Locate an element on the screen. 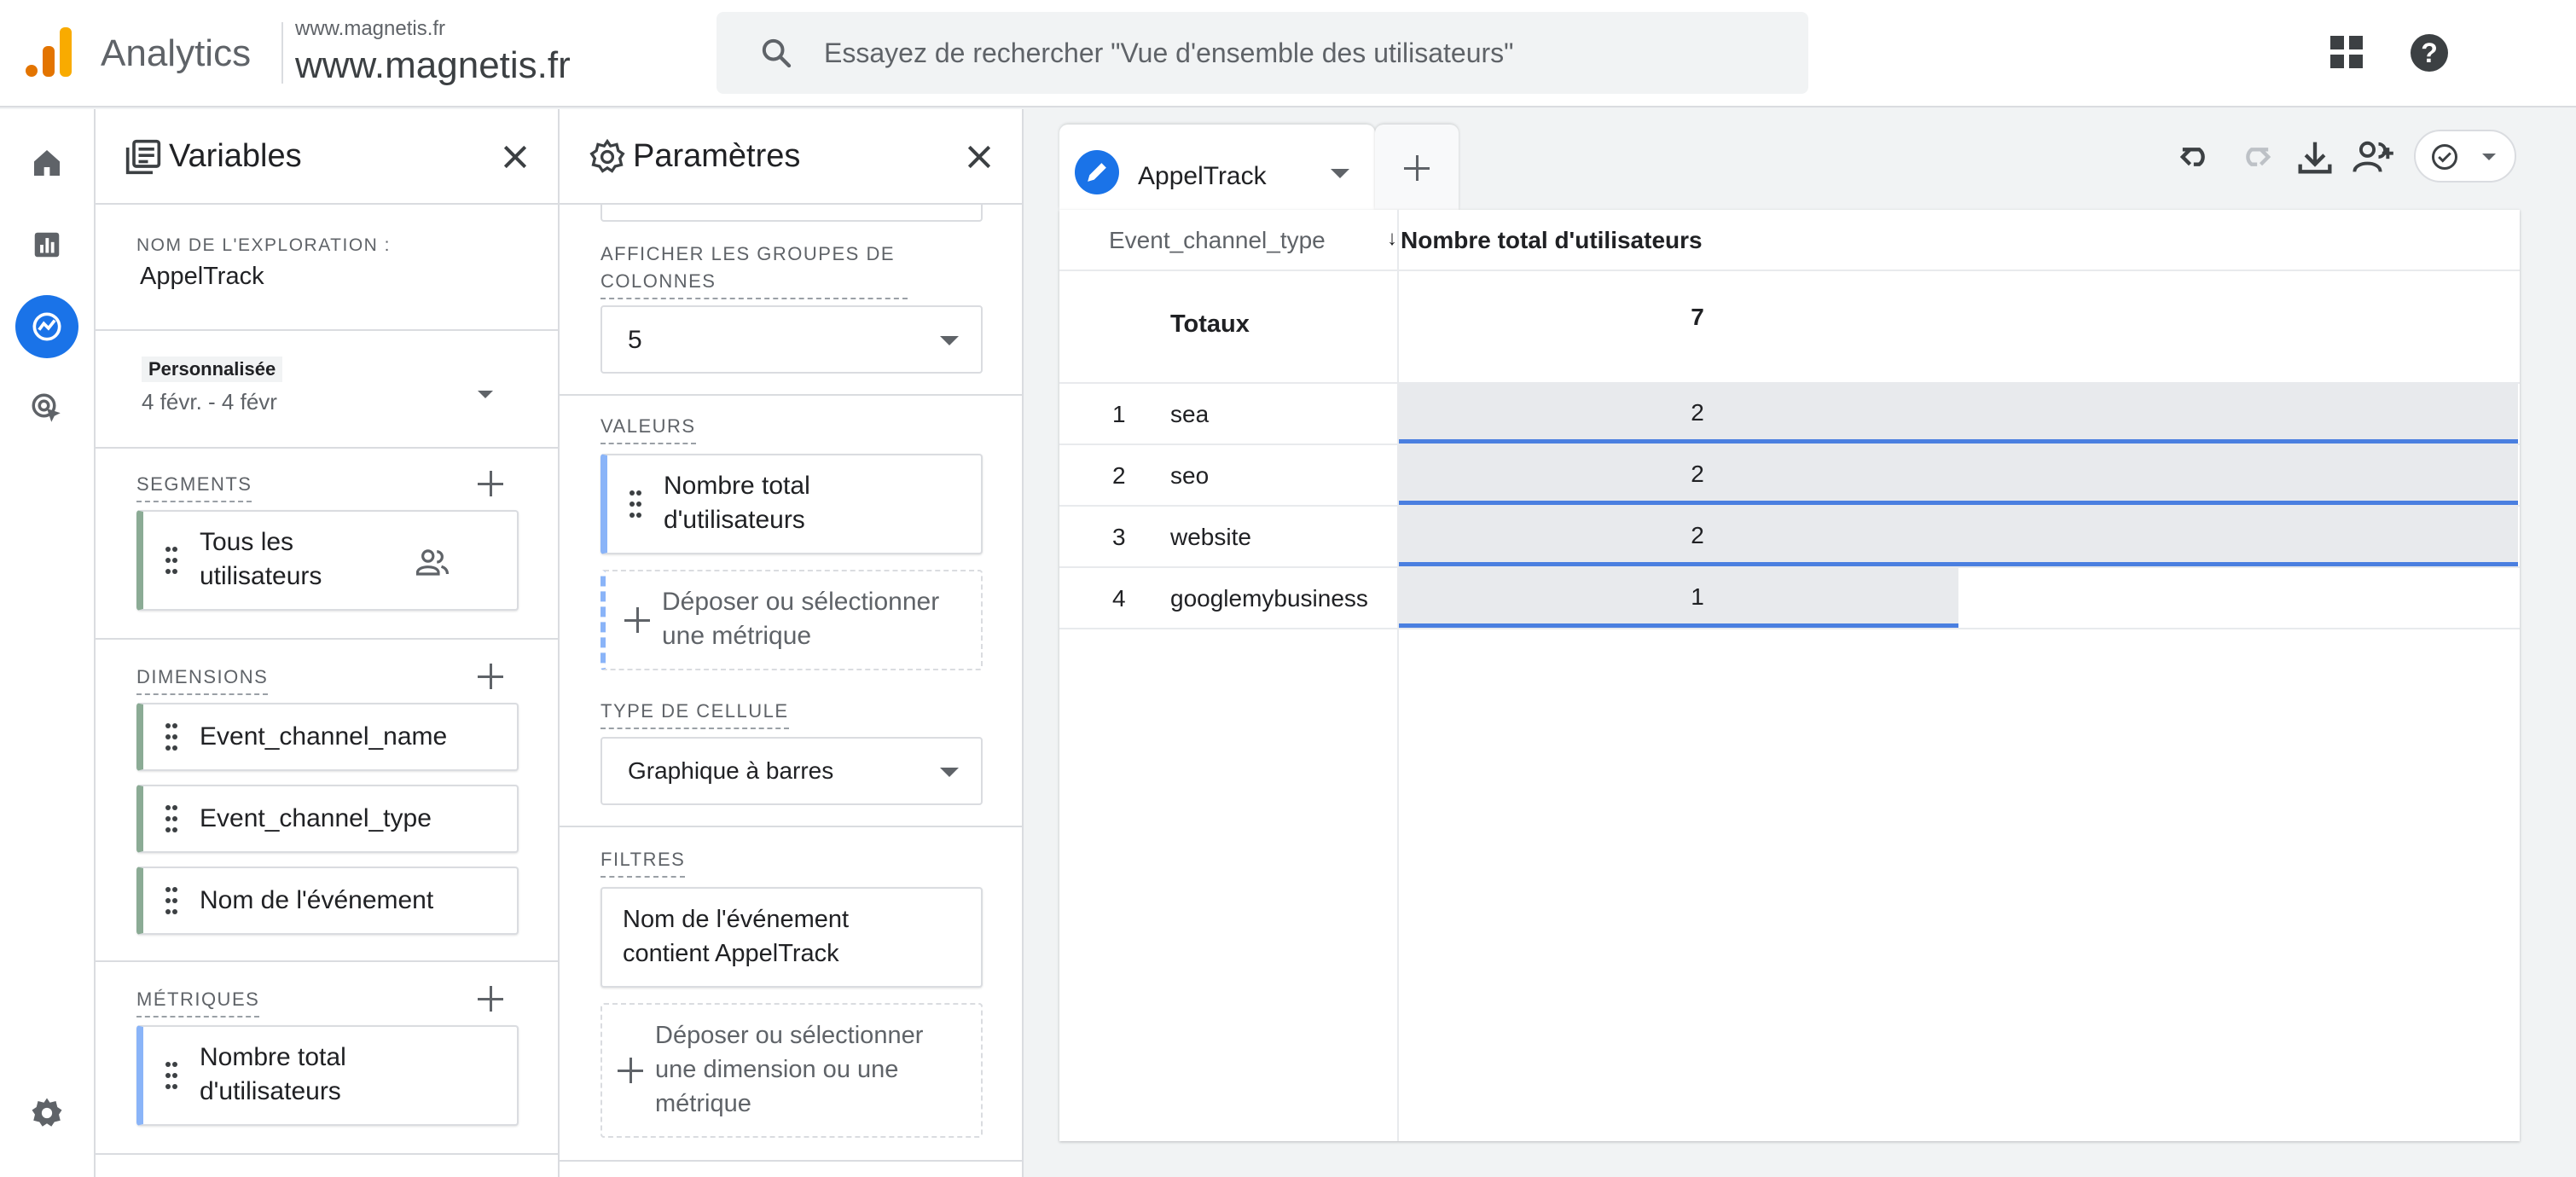  cell-type-value: Graphique à barres is located at coordinates (731, 770).